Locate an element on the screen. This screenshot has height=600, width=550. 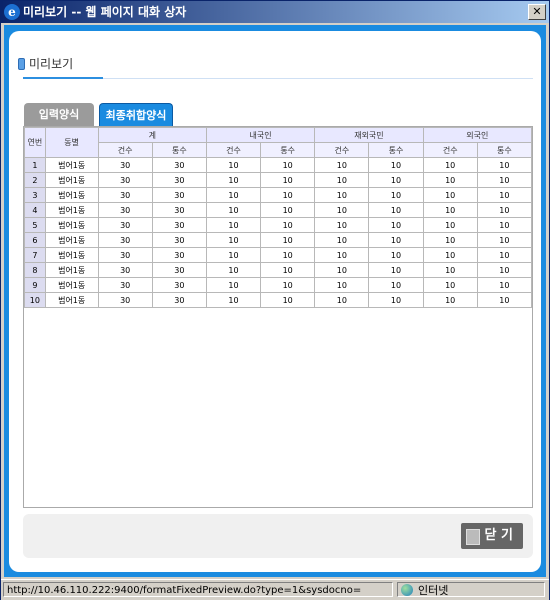
row-number: 5 is located at coordinates (35, 225).